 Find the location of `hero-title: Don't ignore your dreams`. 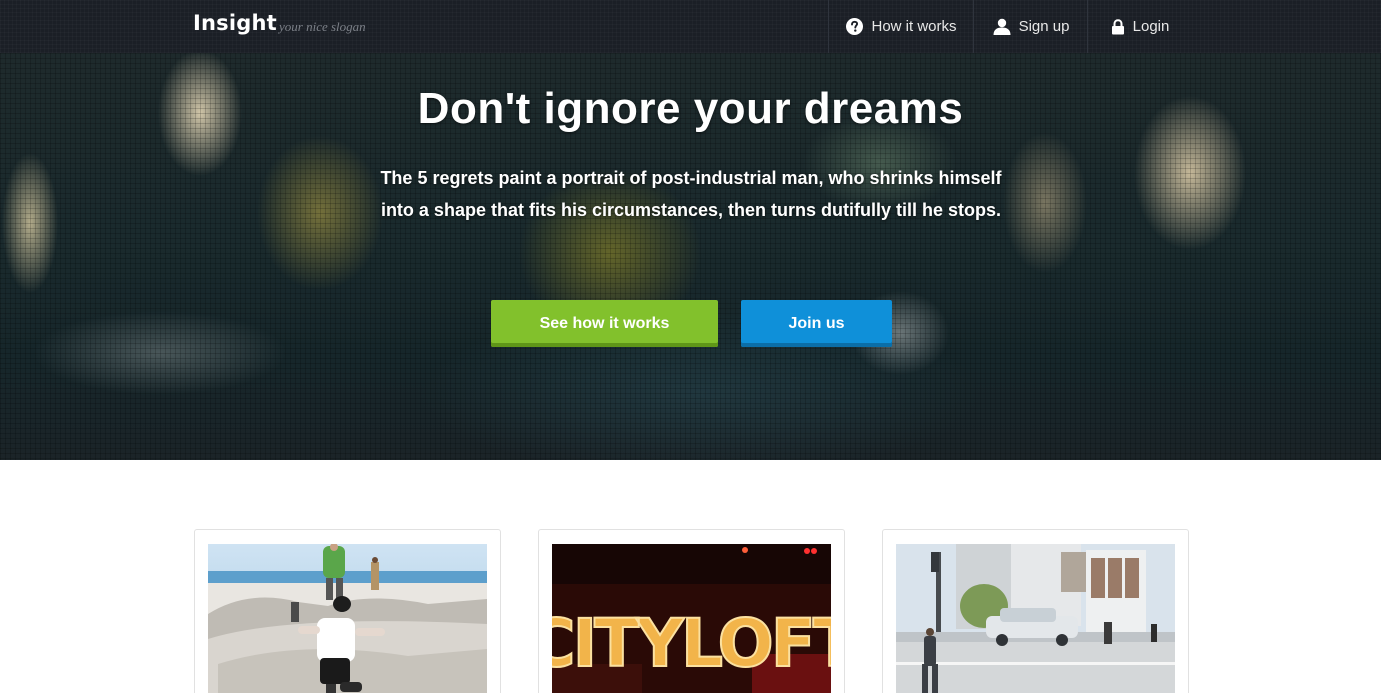

hero-title: Don't ignore your dreams is located at coordinates (690, 108).